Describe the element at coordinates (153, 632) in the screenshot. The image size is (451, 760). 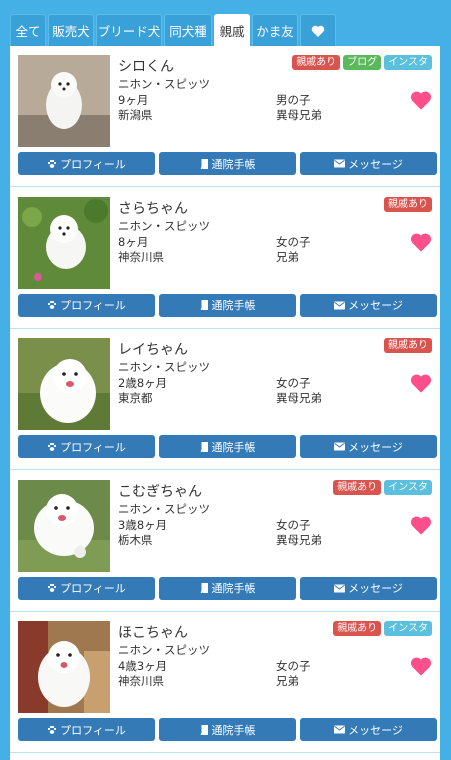
I see `dog-name: ほこちゃん` at that location.